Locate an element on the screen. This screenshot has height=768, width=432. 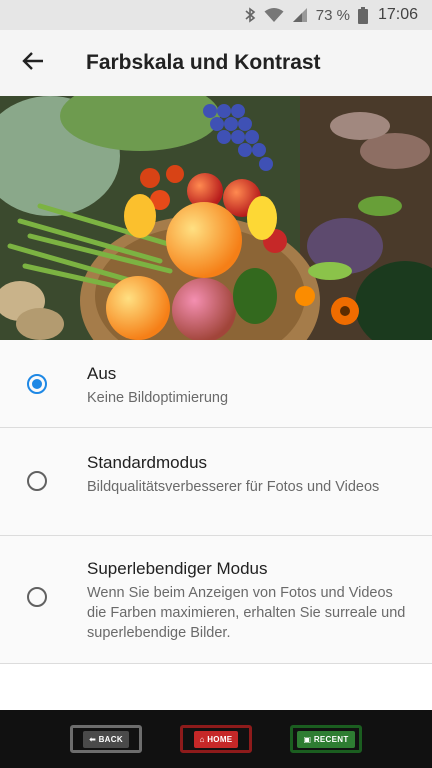
nav-home-label: ⌂ HOME is located at coordinates (216, 739).